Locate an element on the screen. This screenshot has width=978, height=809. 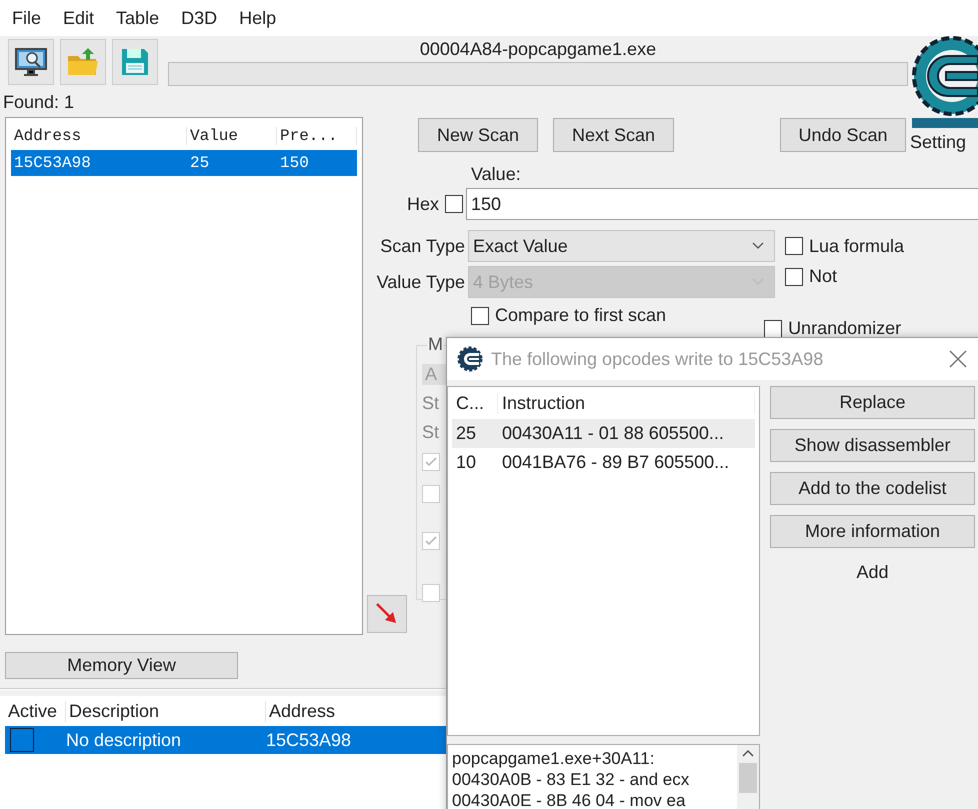
option-label: Lua formula is located at coordinates (856, 246).